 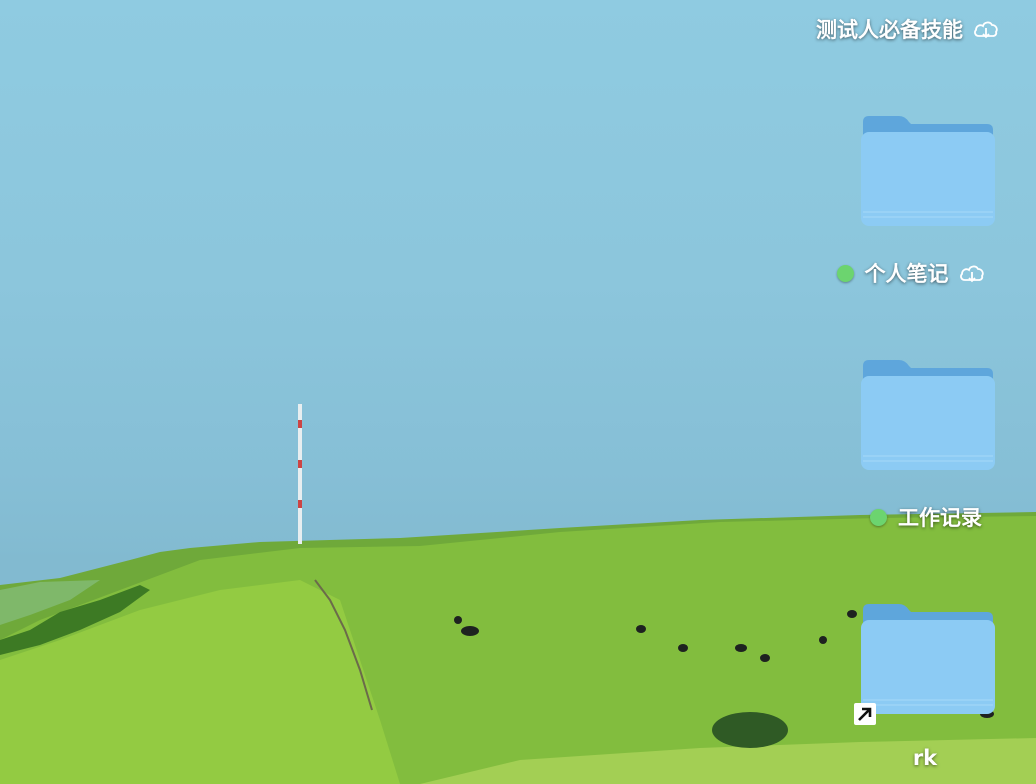 I want to click on folder-label: 工作记录, so click(x=940, y=518).